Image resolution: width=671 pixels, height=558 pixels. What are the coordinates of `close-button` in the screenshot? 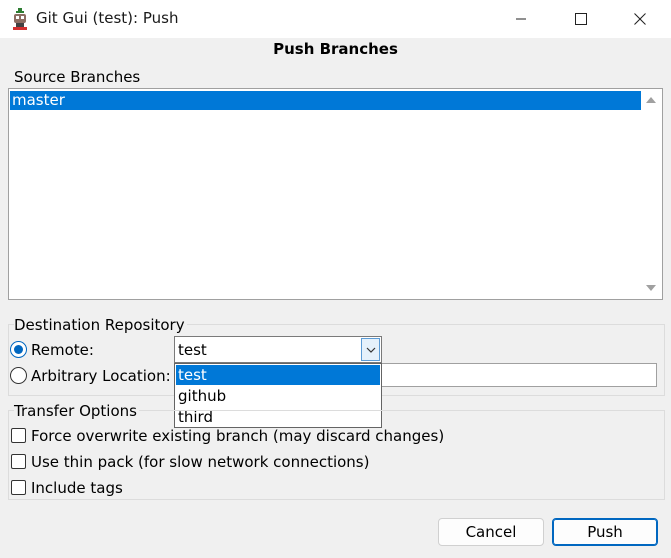 It's located at (640, 19).